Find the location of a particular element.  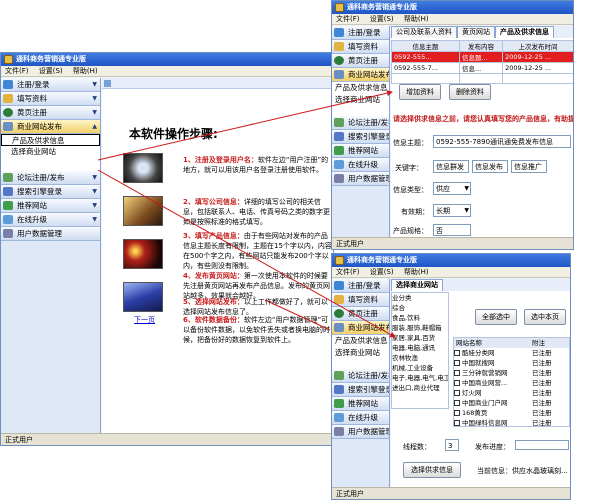

col-site-name: 网站名称 is located at coordinates (493, 343).